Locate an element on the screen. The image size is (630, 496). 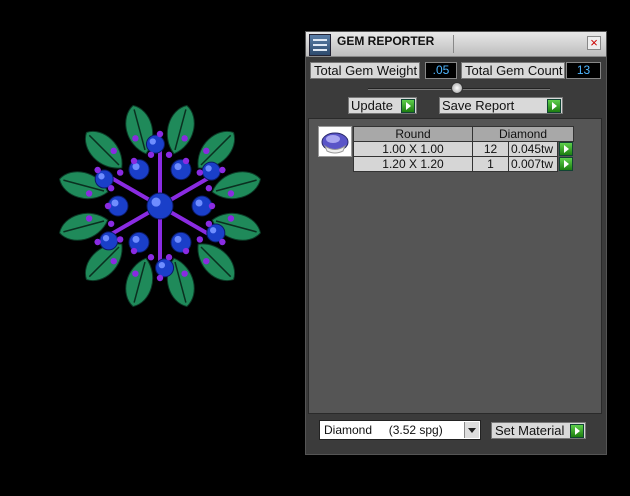
material-select-value: Diamond (3.52 spg) is located at coordinates (383, 430).